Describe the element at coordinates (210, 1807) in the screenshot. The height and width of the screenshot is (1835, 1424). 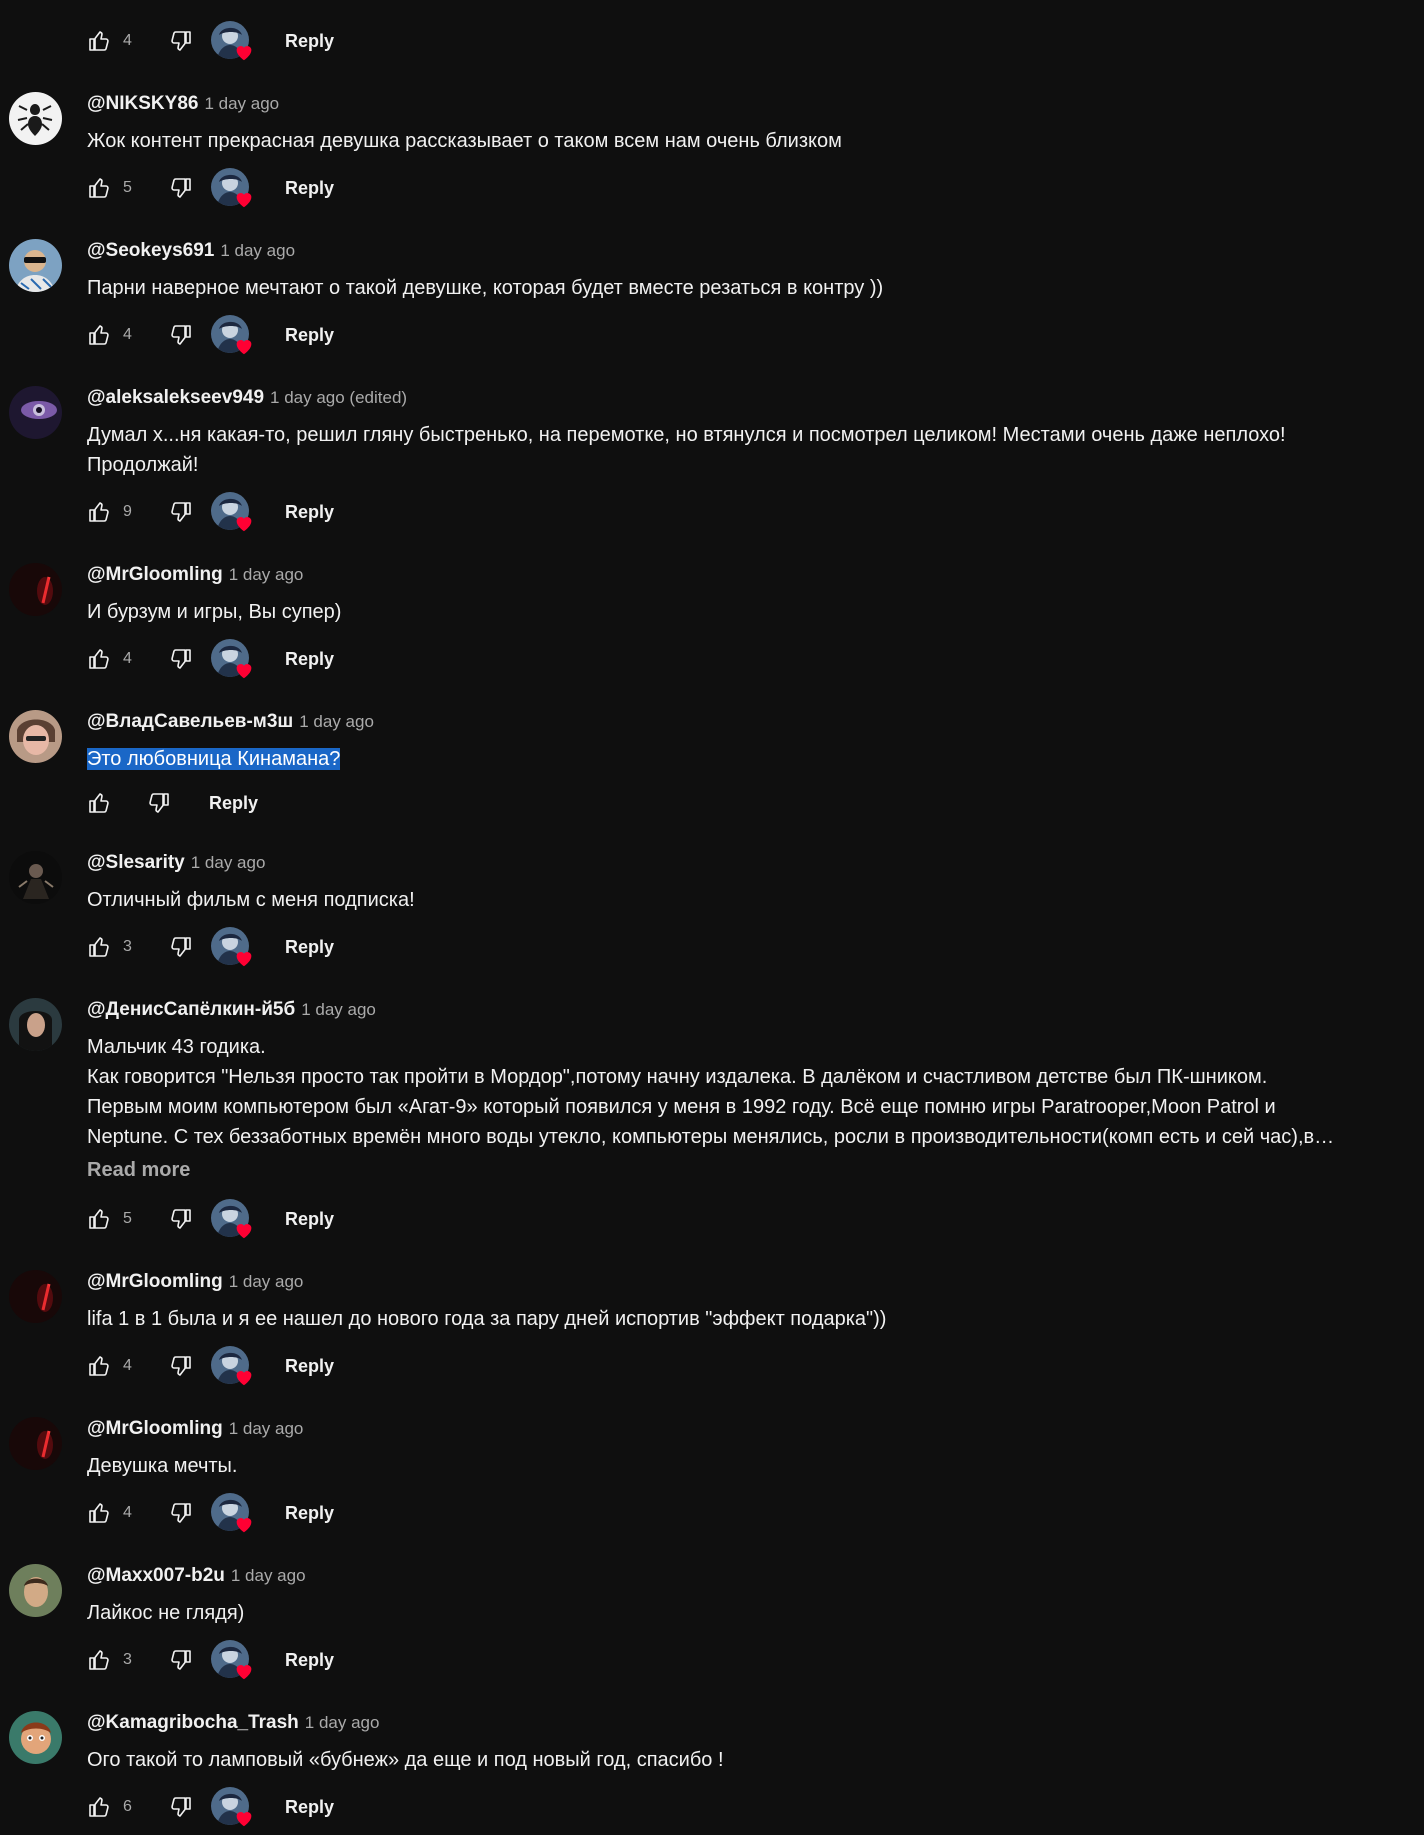
I see `comment-actions: 6 Reply` at that location.